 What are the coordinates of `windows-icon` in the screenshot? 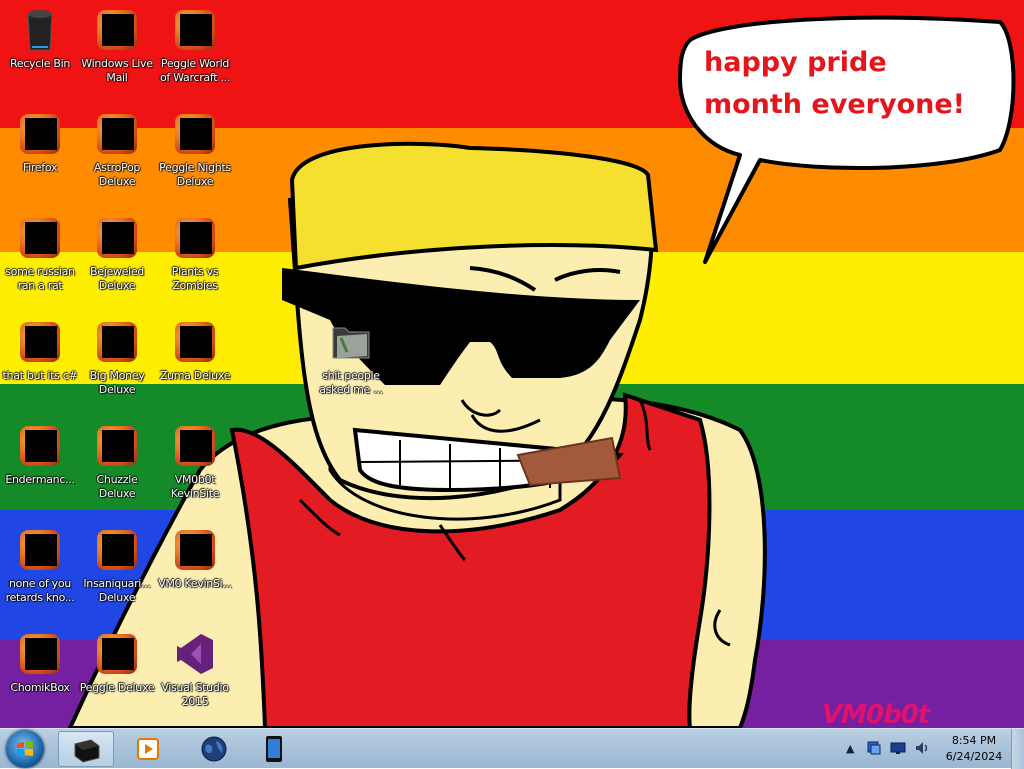 It's located at (40, 342).